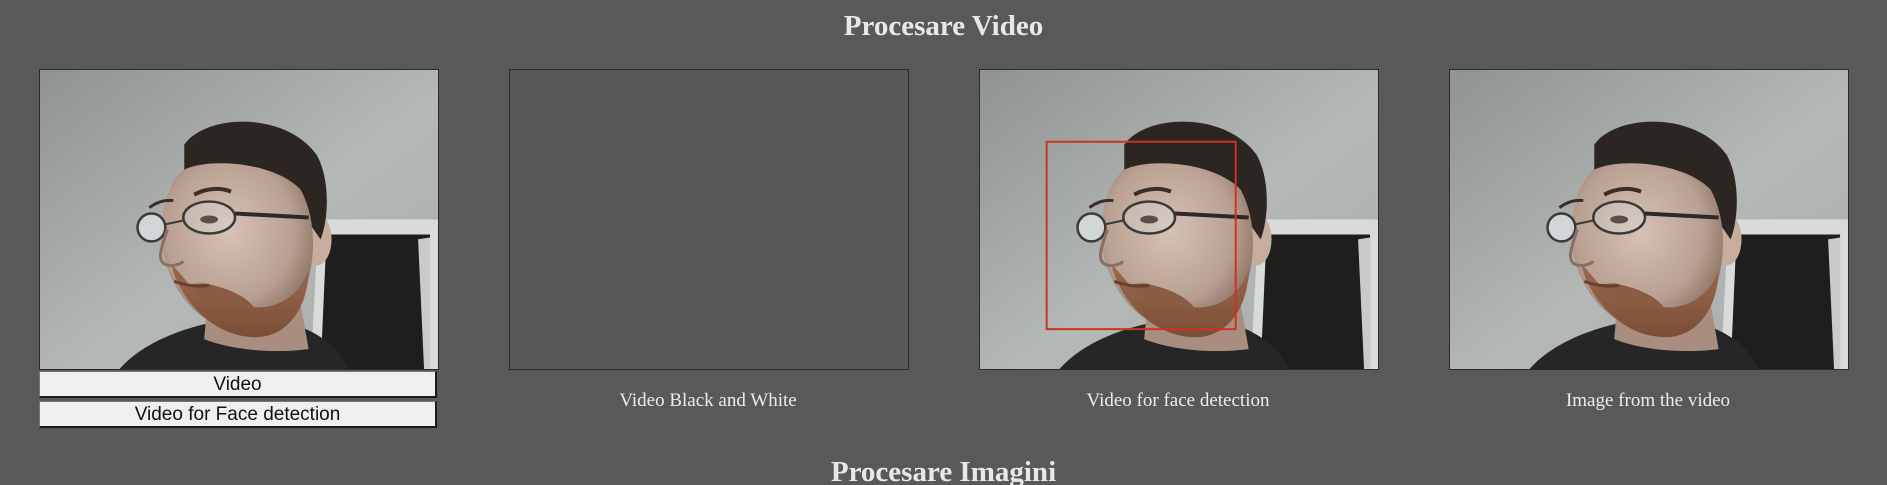 The width and height of the screenshot is (1887, 485). I want to click on section-title-video: Procesare Video, so click(943, 26).